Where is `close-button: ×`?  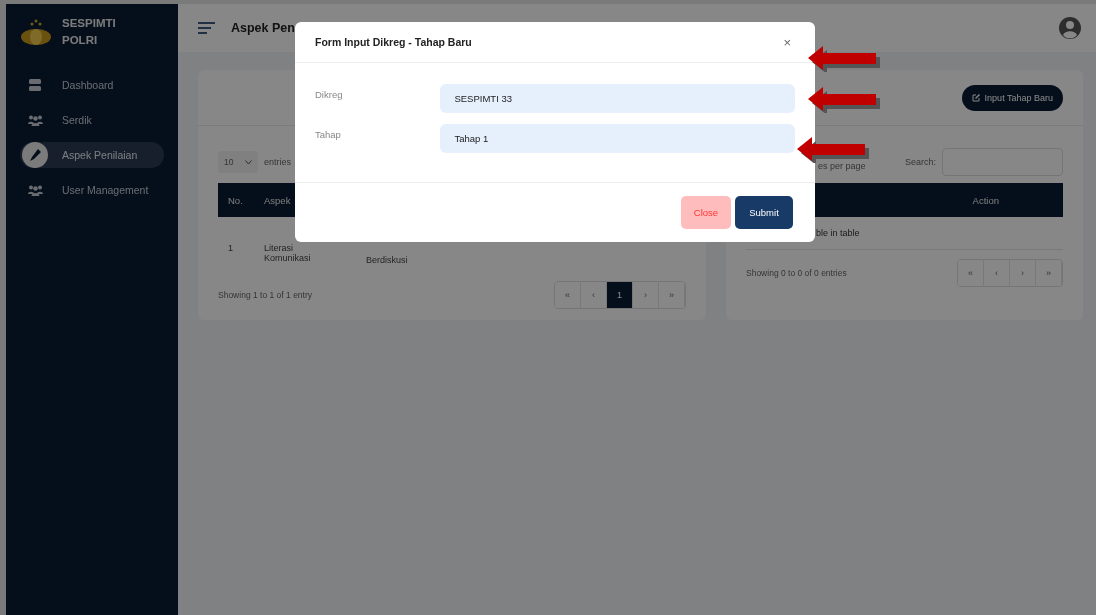 close-button: × is located at coordinates (787, 42).